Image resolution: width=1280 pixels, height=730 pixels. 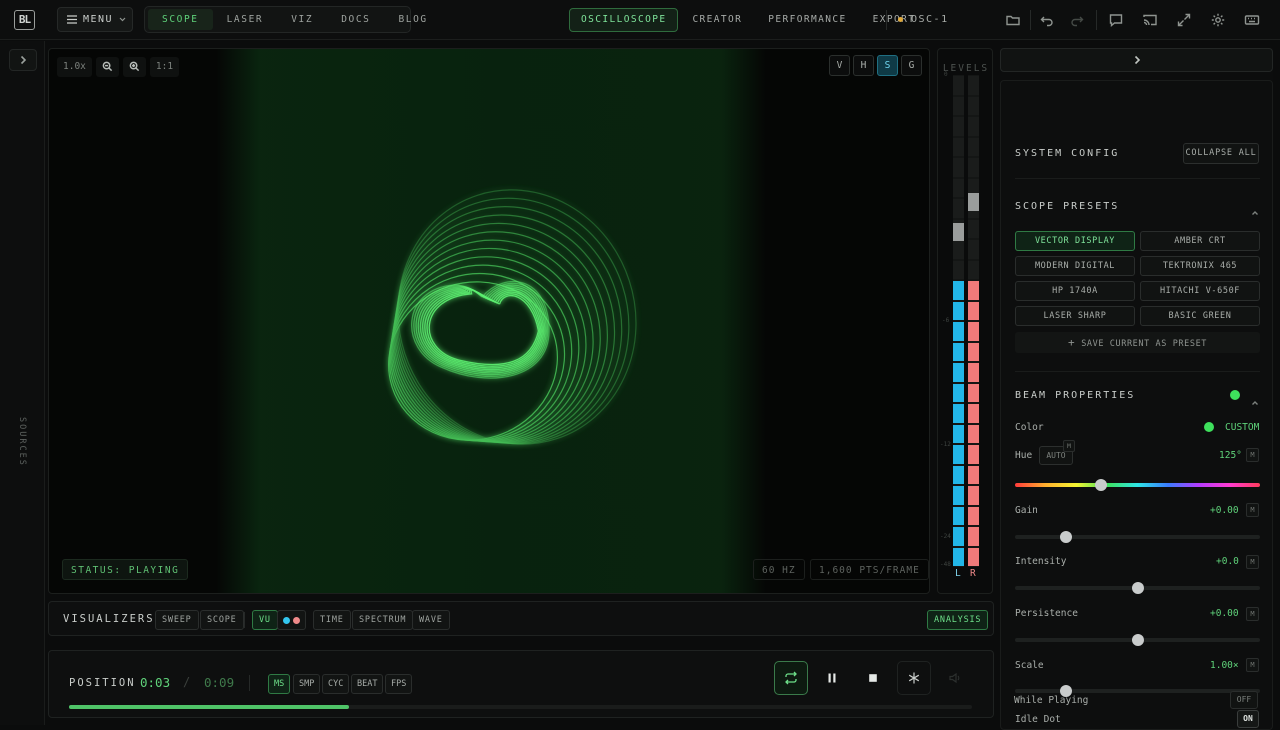 I want to click on collapse-all-button: COLLAPSE ALL, so click(x=1221, y=153).